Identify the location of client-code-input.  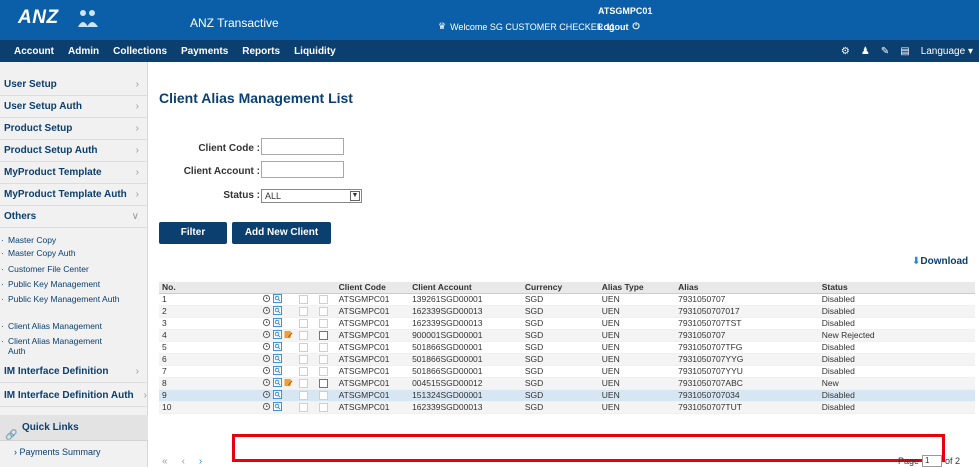
(302, 146).